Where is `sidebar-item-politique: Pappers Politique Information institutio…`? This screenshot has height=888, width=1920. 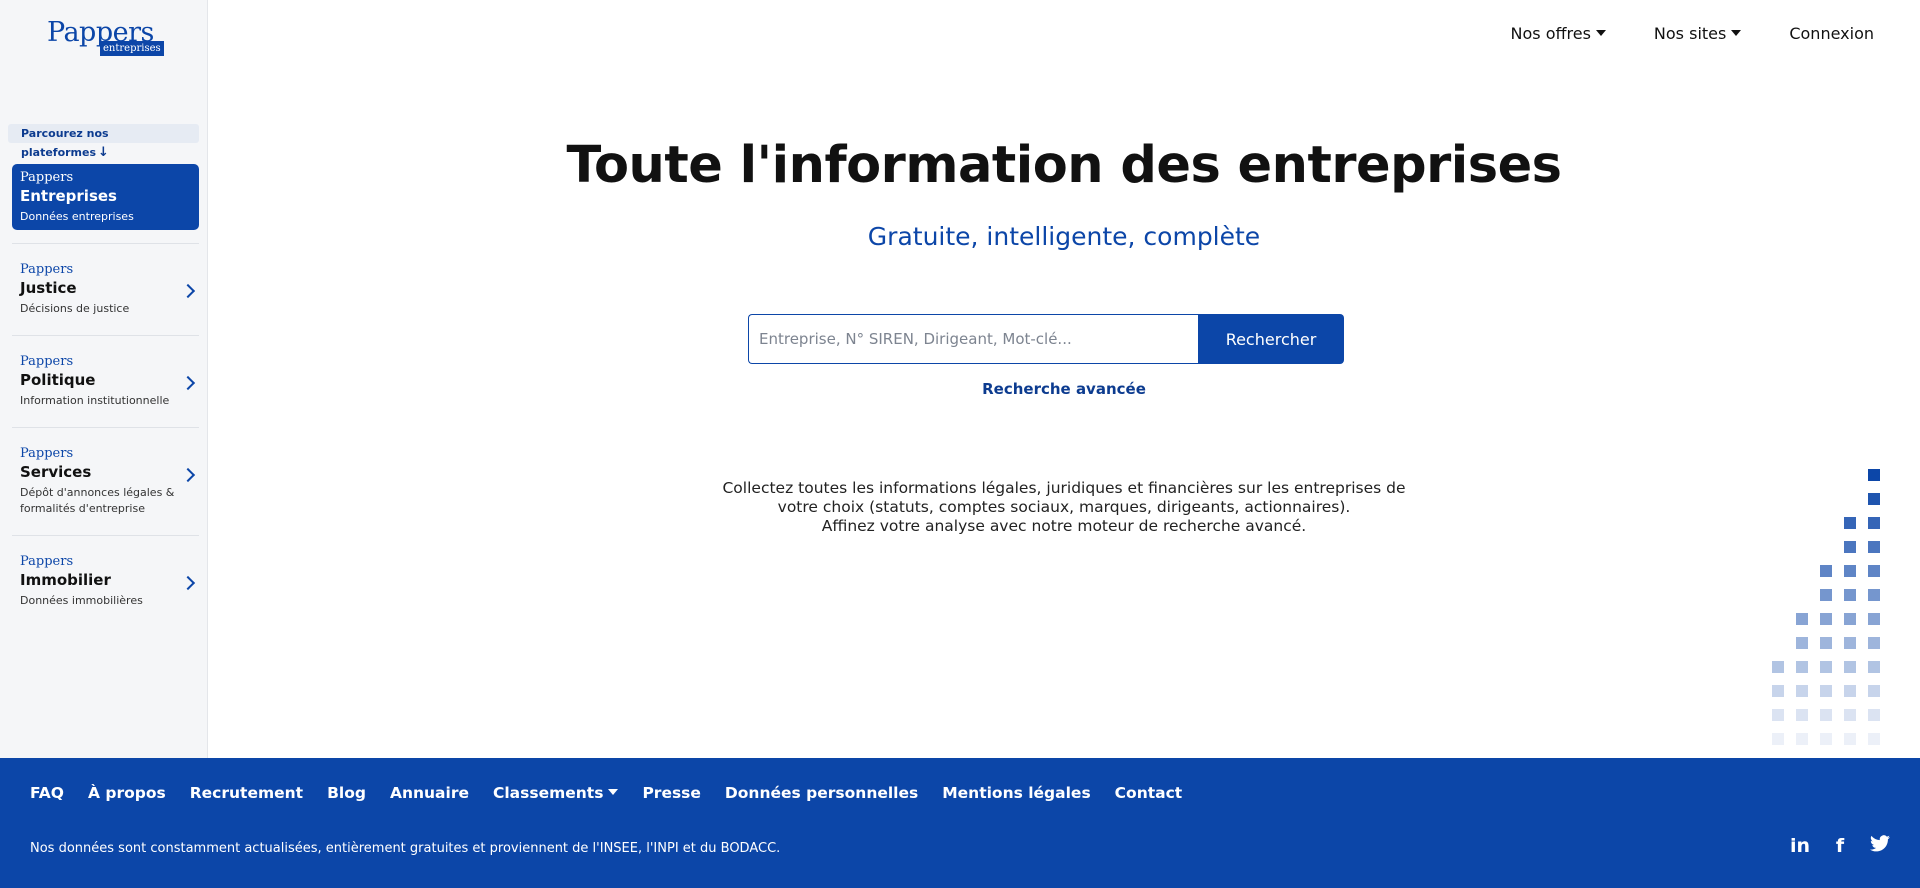 sidebar-item-politique: Pappers Politique Information institutio… is located at coordinates (105, 381).